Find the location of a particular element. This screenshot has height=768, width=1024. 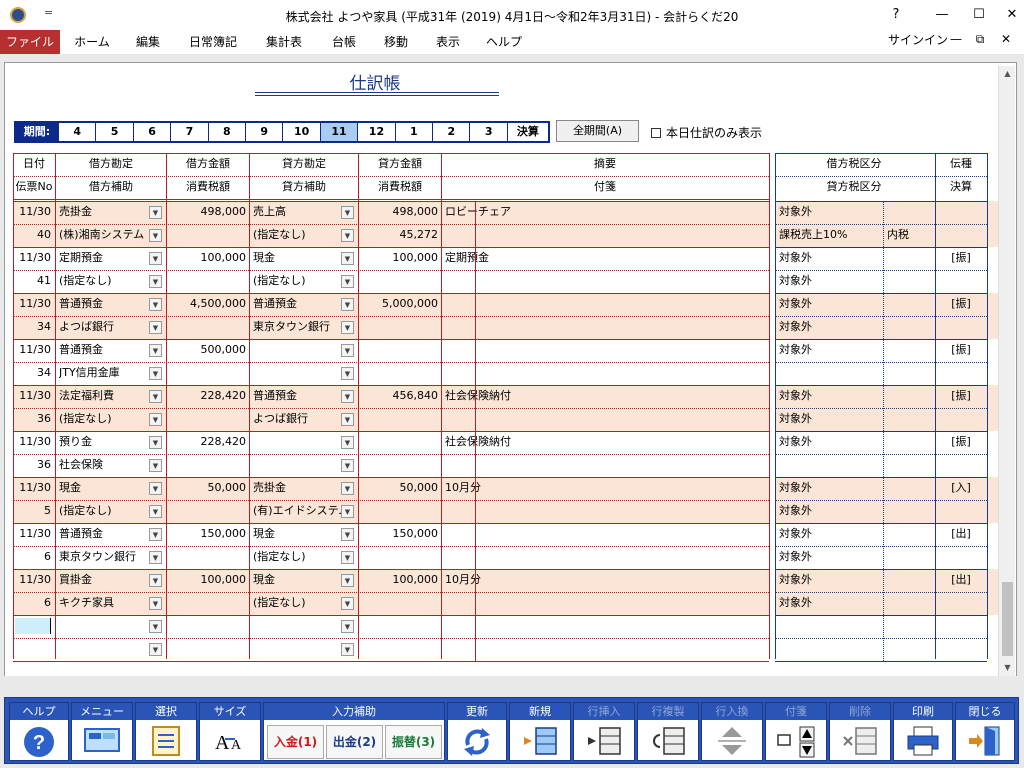

doc-close-button: ✕ is located at coordinates (1006, 39).